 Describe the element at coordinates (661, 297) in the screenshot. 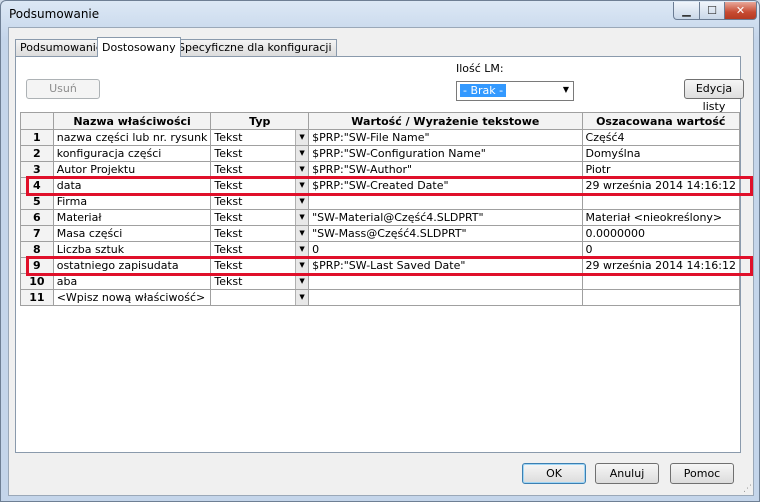

I see `evaluated-value-cell` at that location.